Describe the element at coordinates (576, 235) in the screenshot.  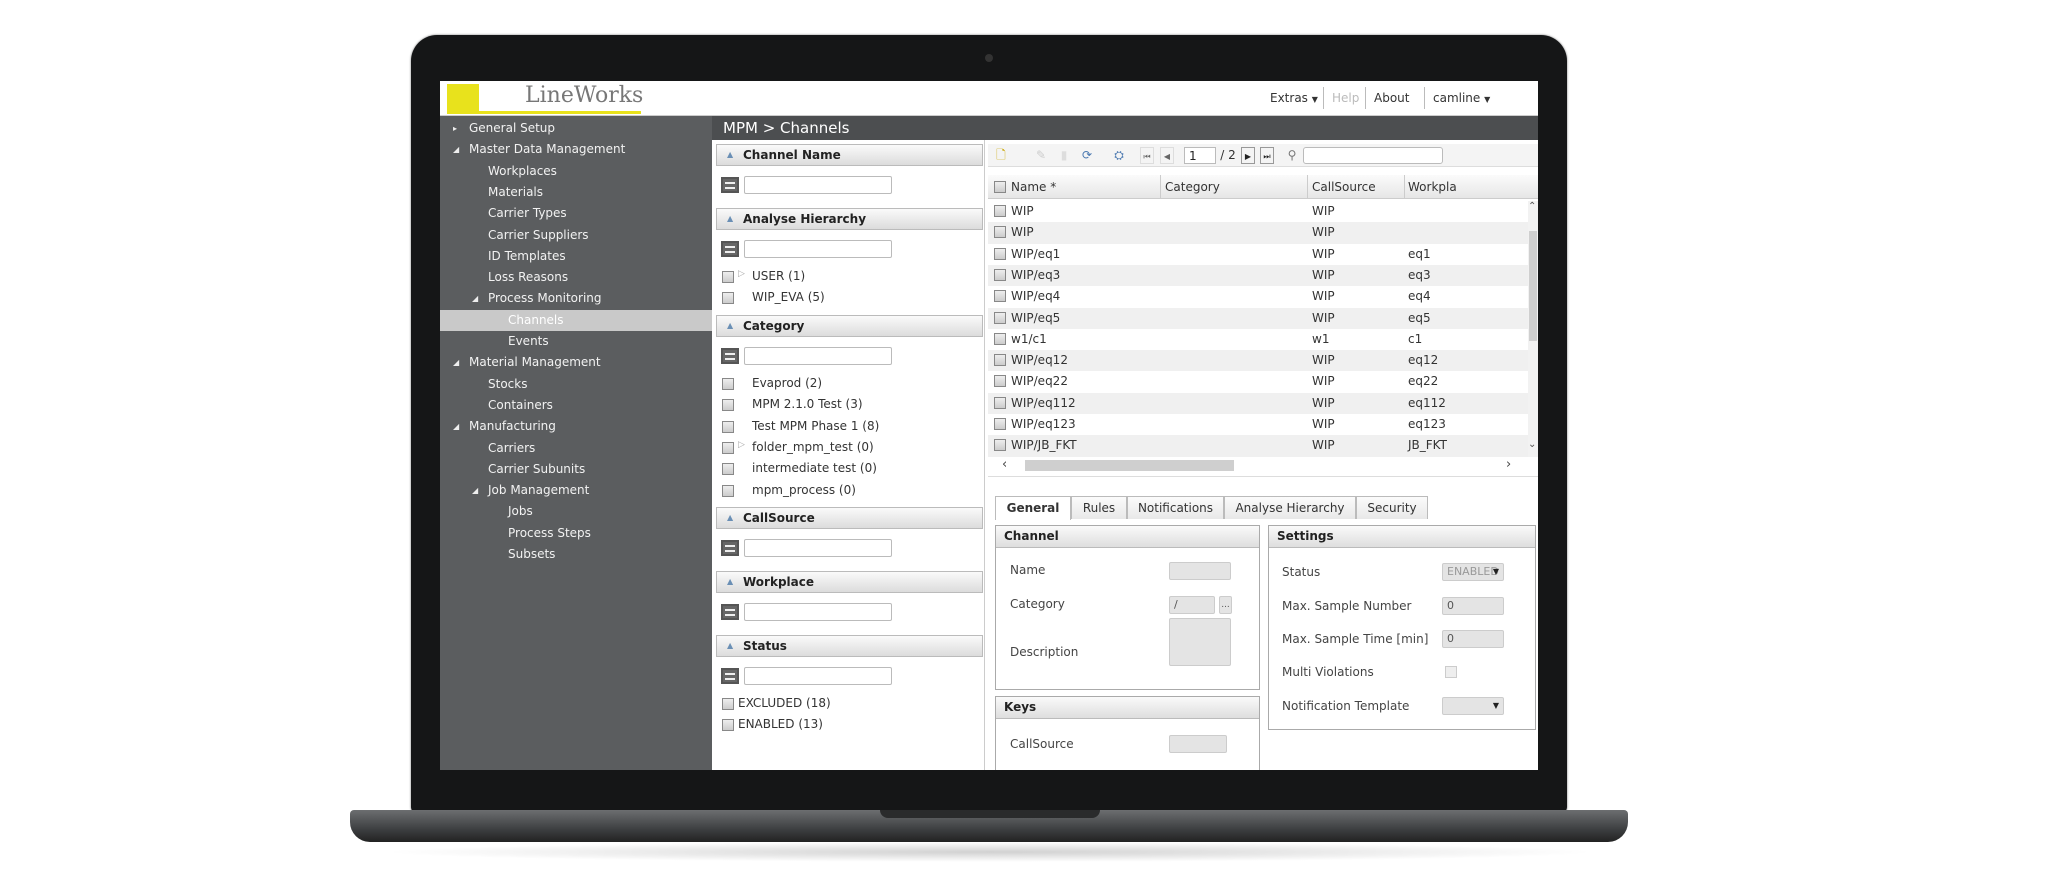
I see `sidebar-item: Carrier Suppliers` at that location.